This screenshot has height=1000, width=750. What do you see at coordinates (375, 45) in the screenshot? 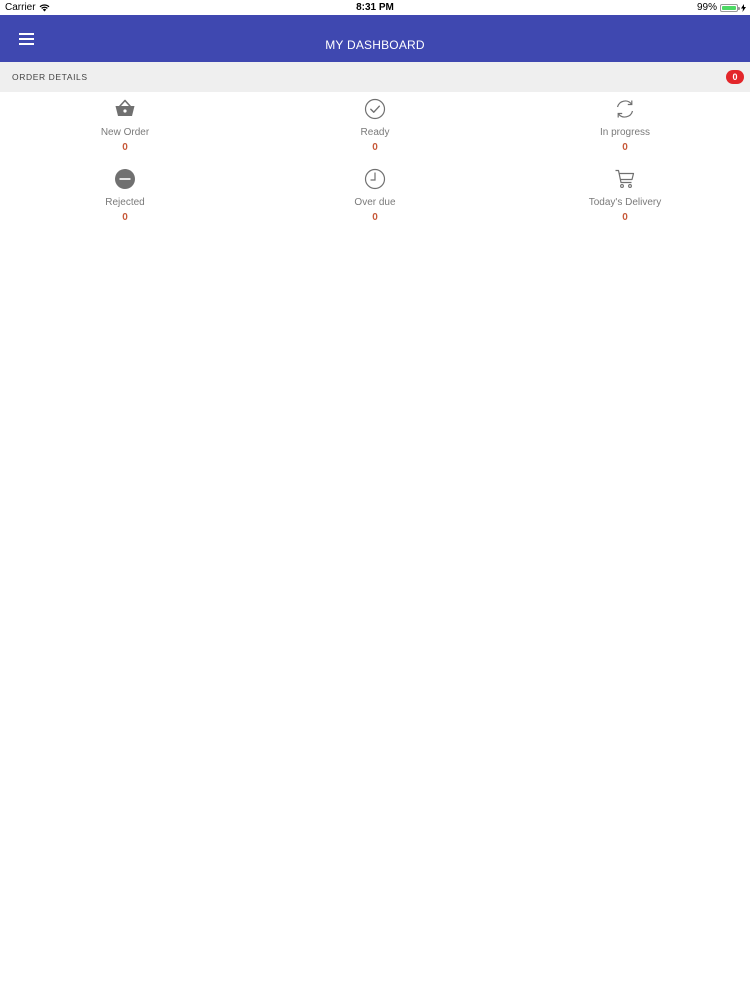
I see `page-title: MY DASHBOARD` at bounding box center [375, 45].